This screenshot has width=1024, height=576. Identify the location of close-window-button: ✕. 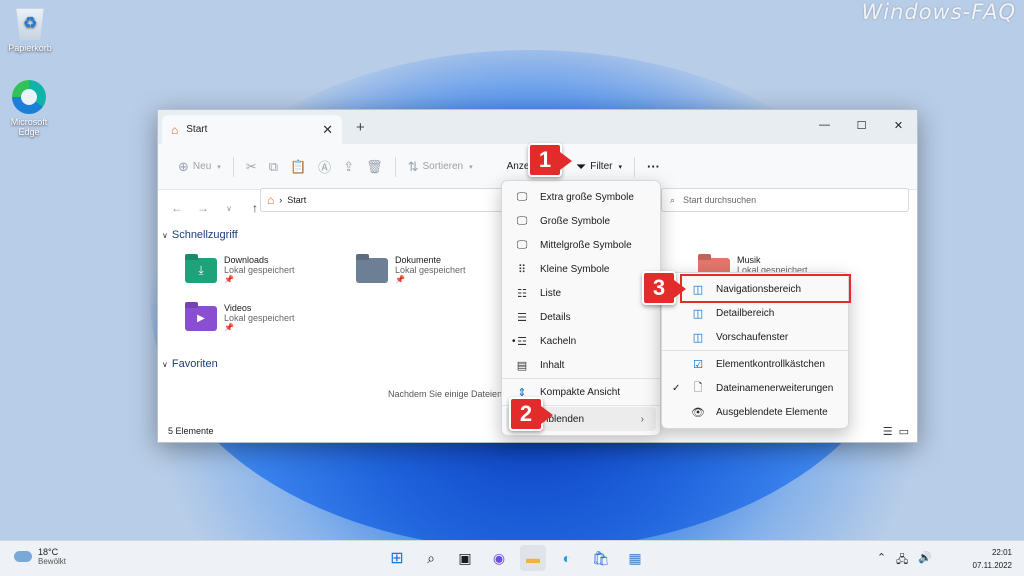
(898, 125).